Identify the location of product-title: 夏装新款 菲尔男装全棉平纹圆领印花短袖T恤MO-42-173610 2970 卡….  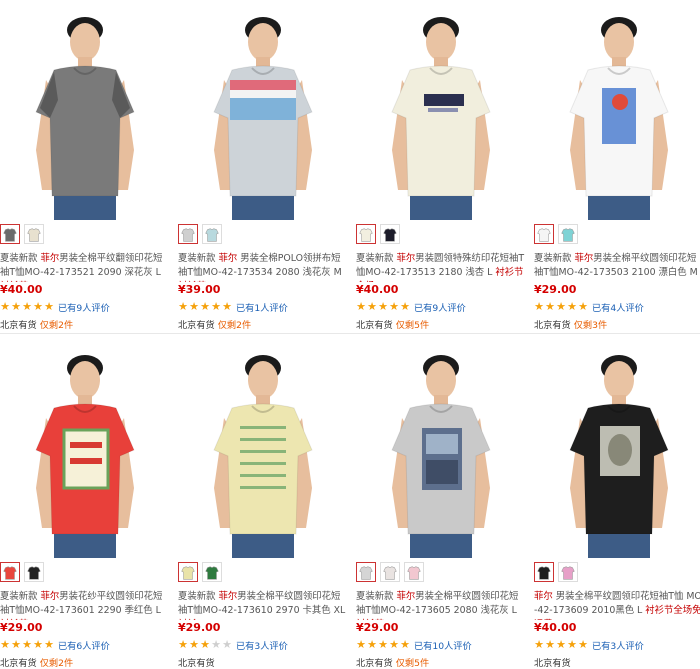
(263, 605).